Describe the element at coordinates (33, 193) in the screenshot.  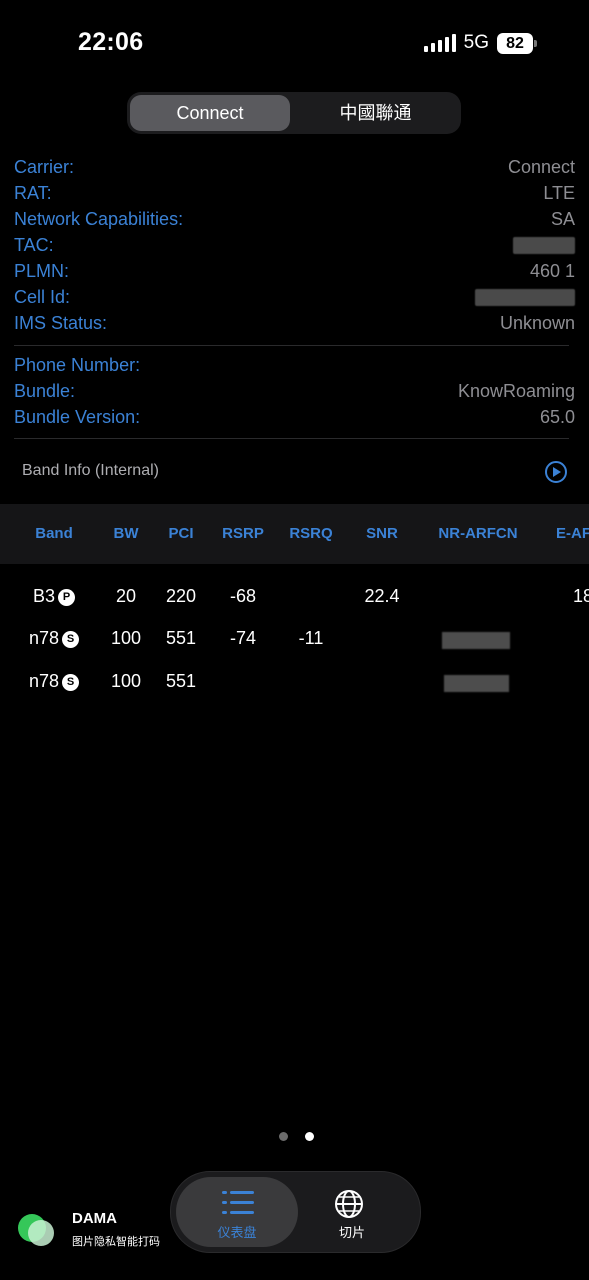
I see `info-label: RAT:` at that location.